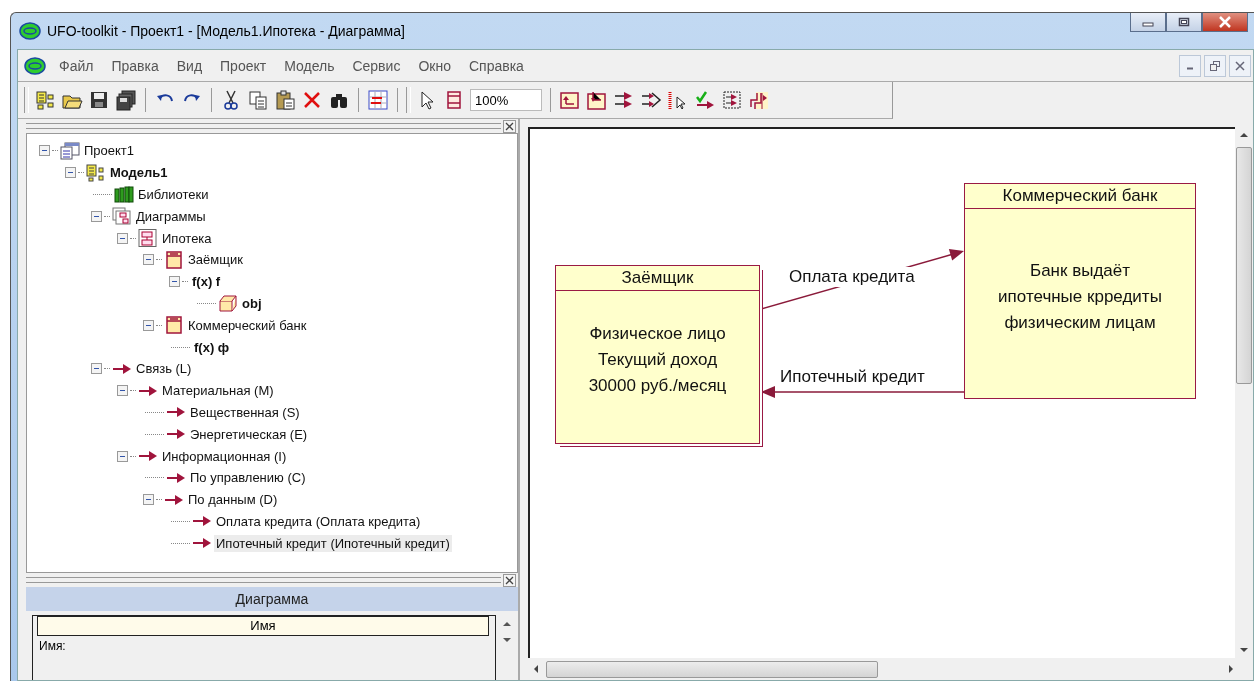 The image size is (1254, 681). What do you see at coordinates (657, 278) in the screenshot?
I see `entity-title: Заёмщик` at bounding box center [657, 278].